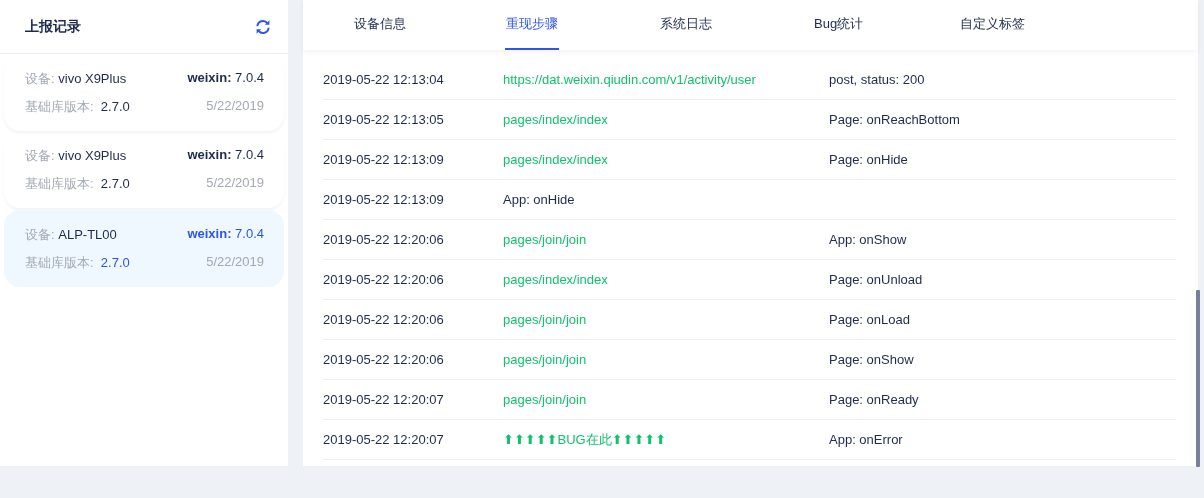 The image size is (1204, 498). Describe the element at coordinates (894, 119) in the screenshot. I see `log-event: Page: onReachBottom` at that location.